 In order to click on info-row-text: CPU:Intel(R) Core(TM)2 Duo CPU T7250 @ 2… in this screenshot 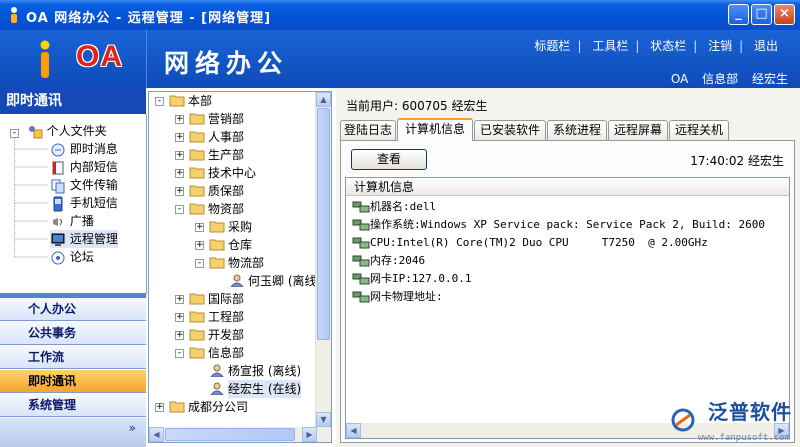, I will do `click(539, 242)`.